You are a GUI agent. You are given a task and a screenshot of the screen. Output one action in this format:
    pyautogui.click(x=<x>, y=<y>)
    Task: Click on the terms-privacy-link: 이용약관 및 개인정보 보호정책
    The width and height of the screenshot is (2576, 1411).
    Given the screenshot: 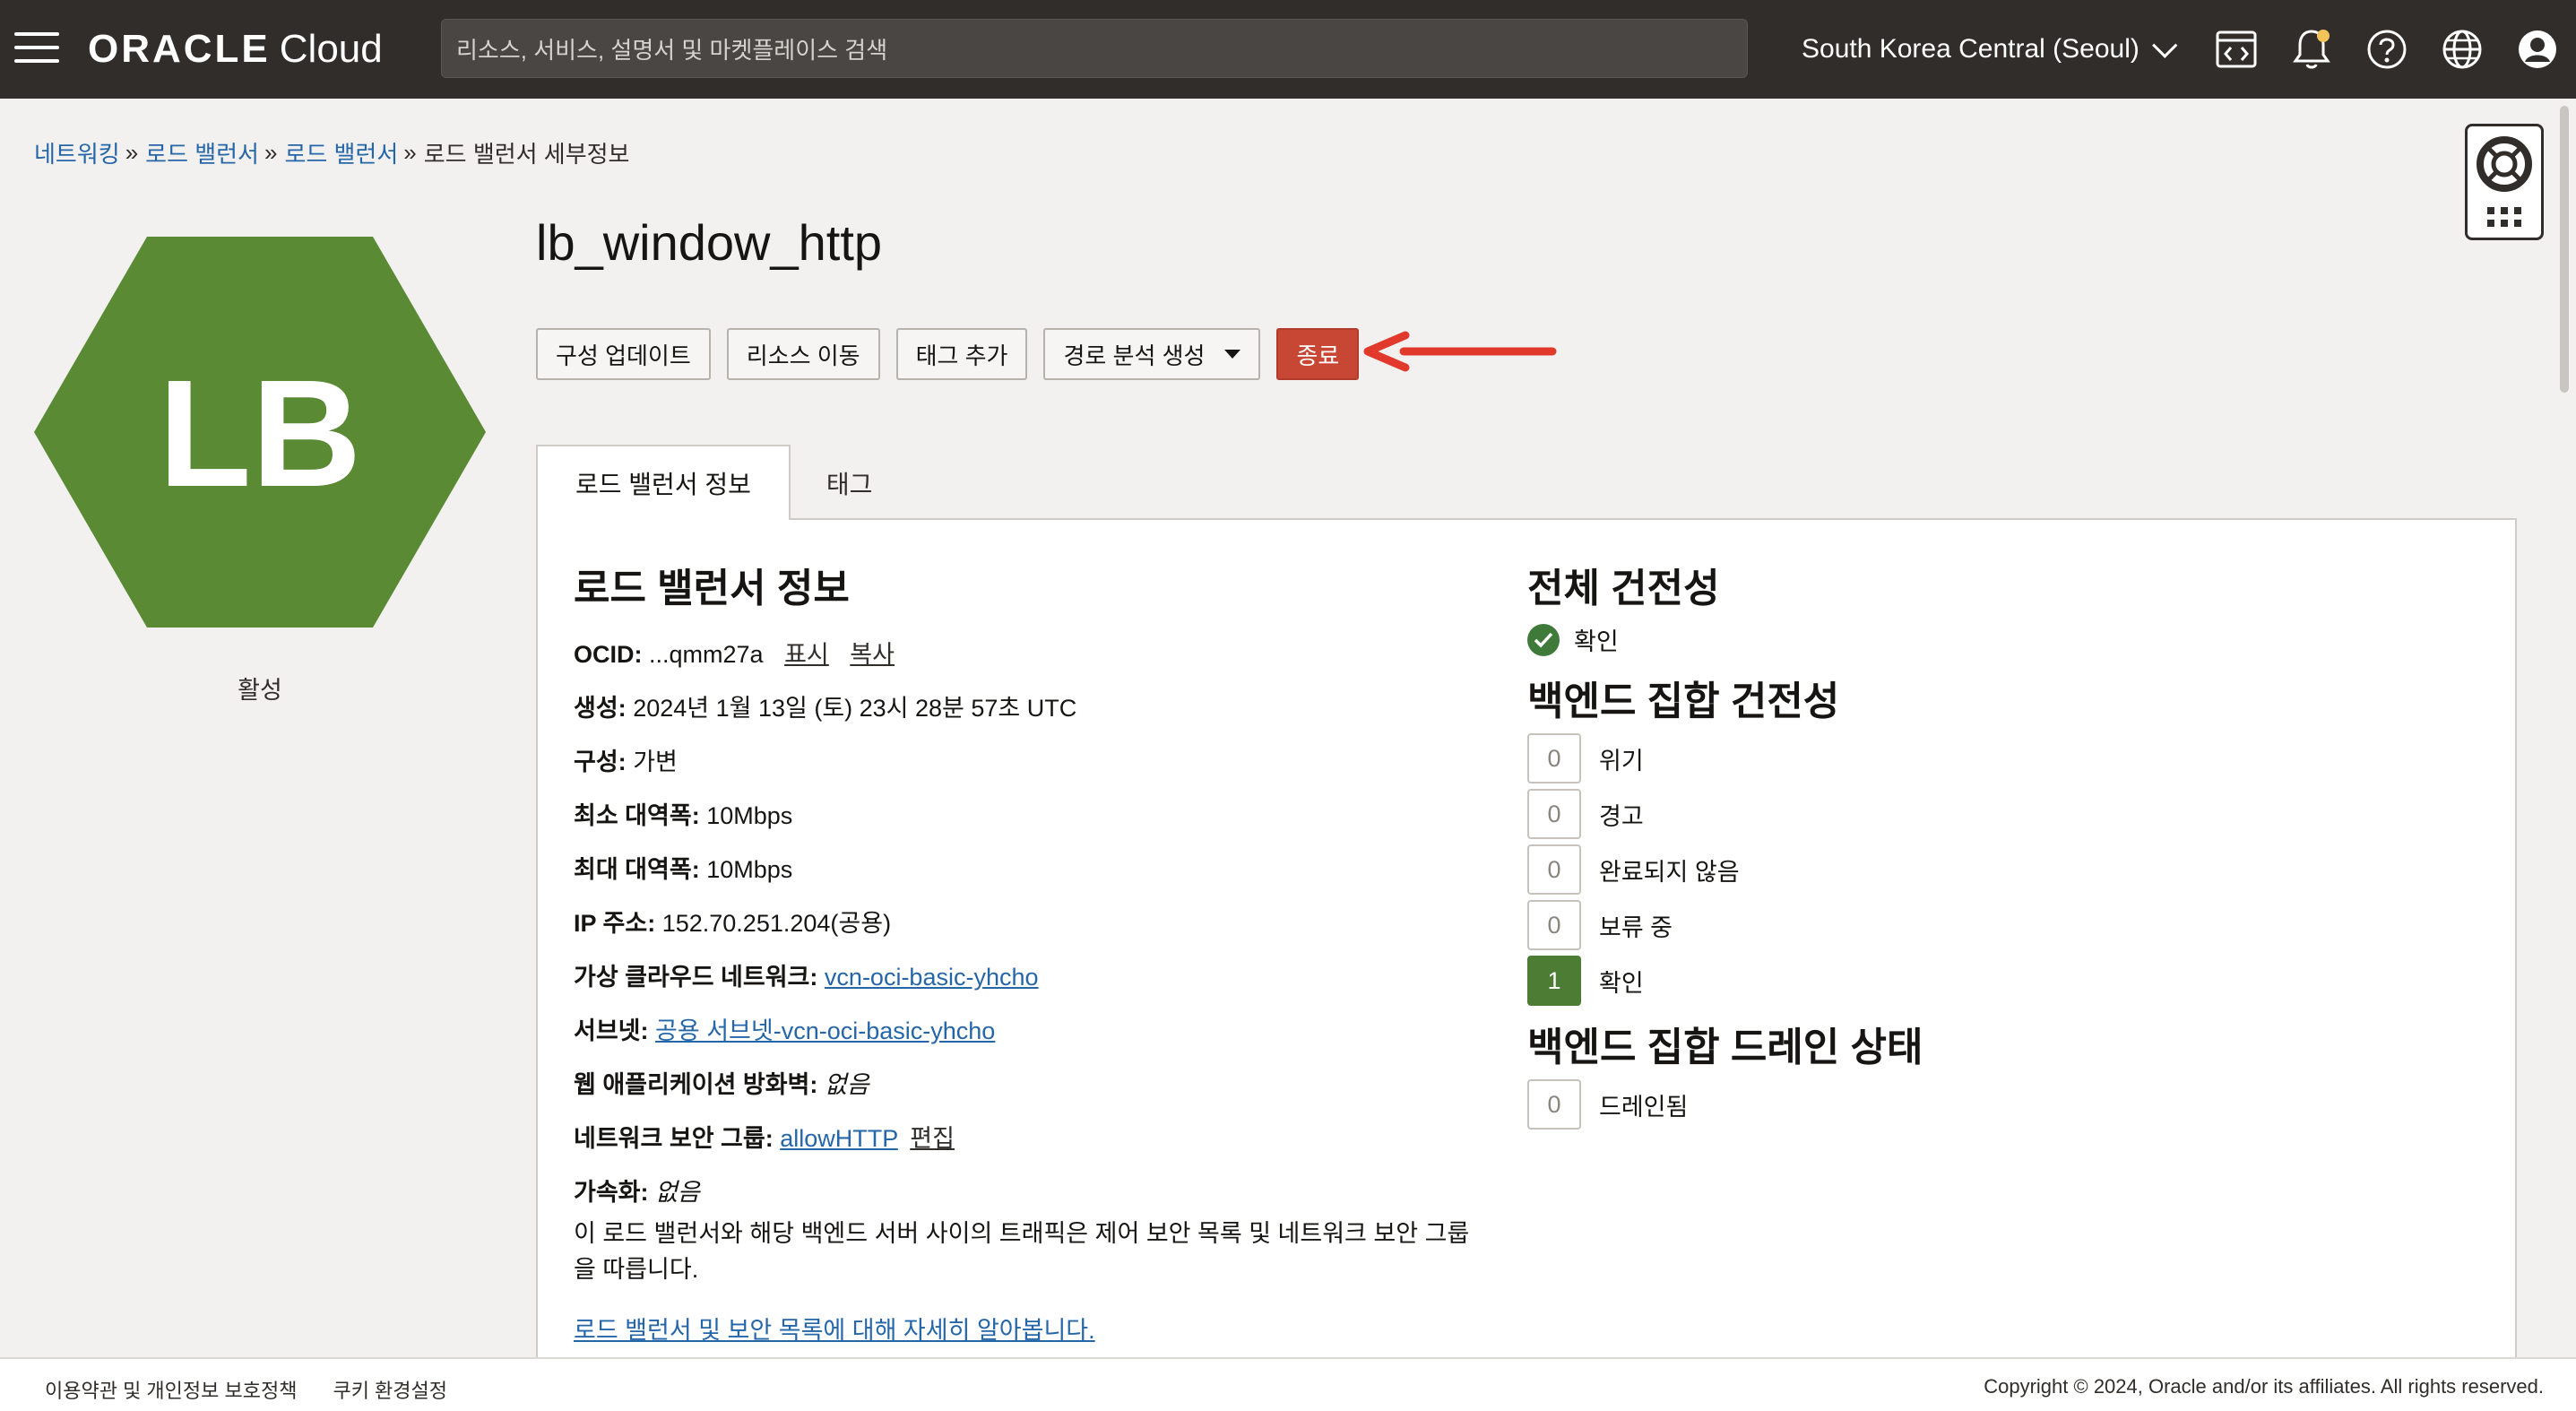 What is the action you would take?
    pyautogui.click(x=171, y=1389)
    